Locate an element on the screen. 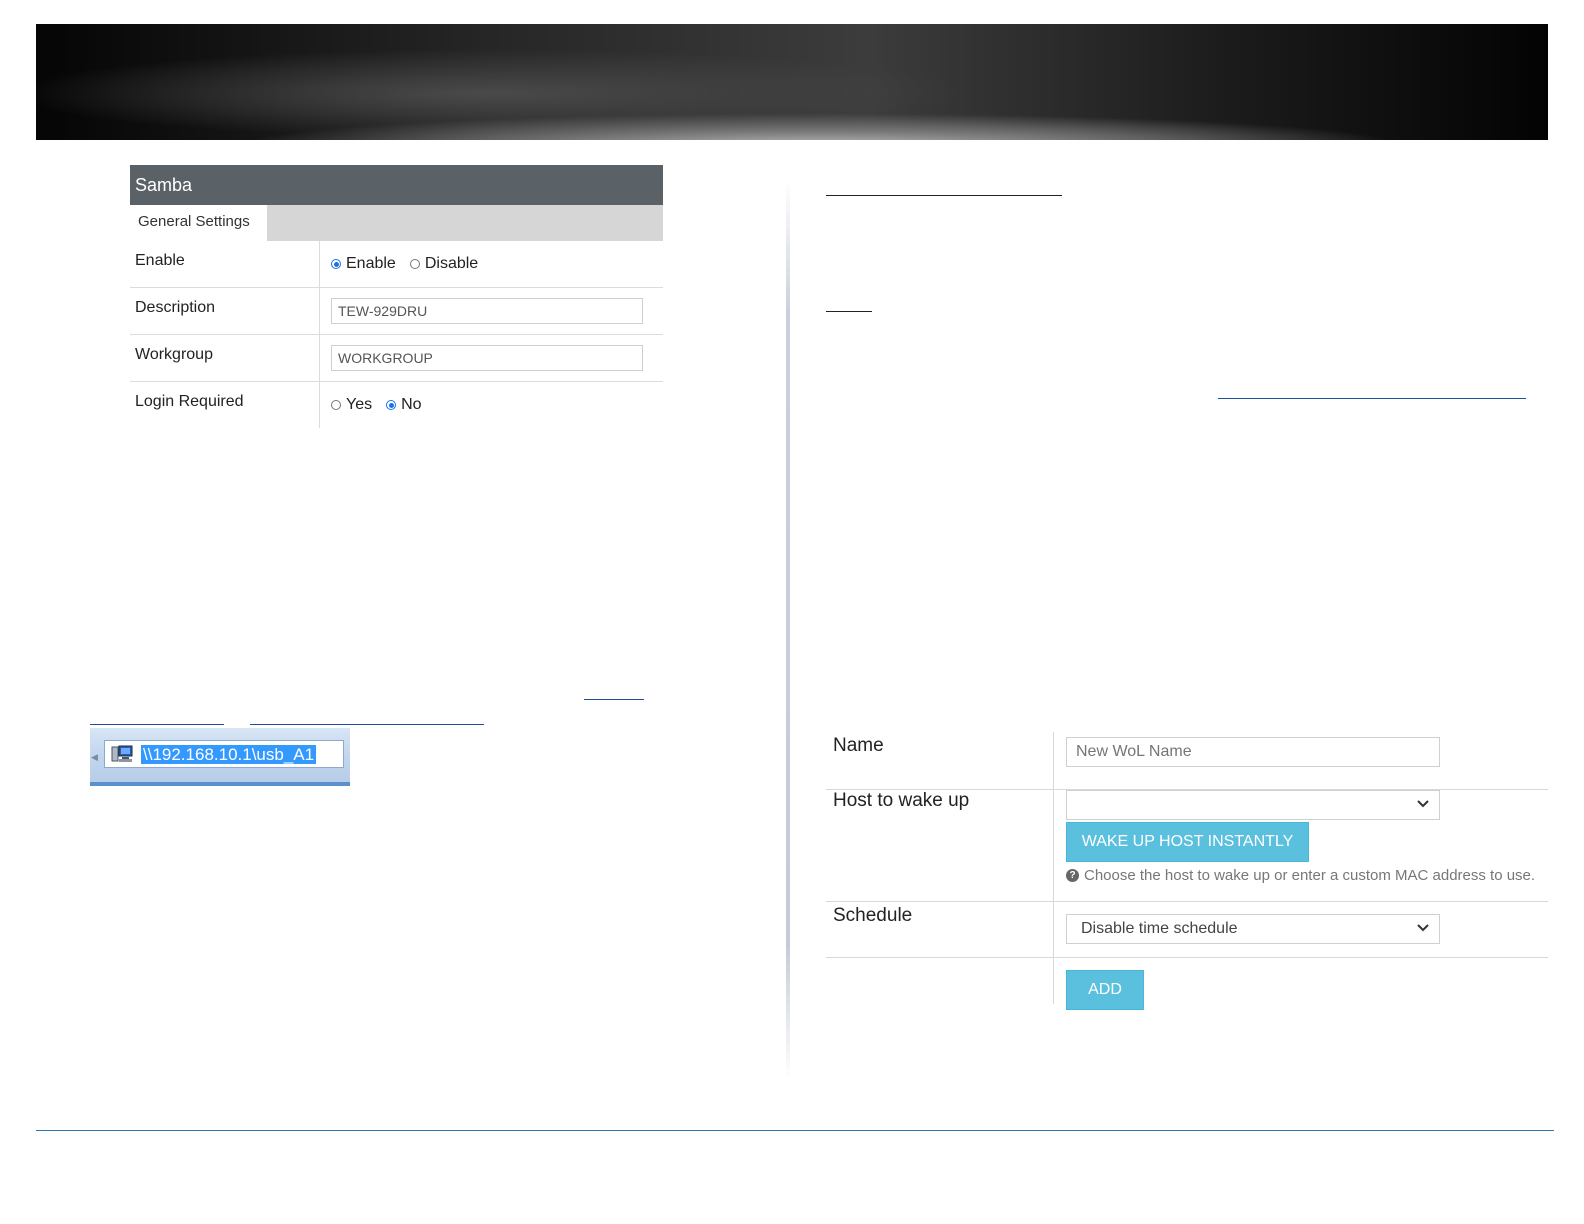 The image size is (1584, 1224). enable-radio is located at coordinates (336, 264).